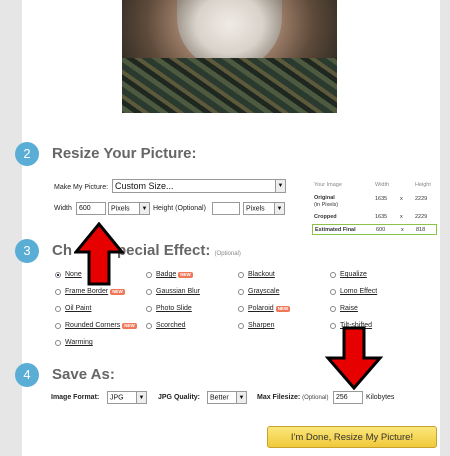 The width and height of the screenshot is (450, 456). What do you see at coordinates (421, 230) in the screenshot?
I see `size-row-final-height: 818` at bounding box center [421, 230].